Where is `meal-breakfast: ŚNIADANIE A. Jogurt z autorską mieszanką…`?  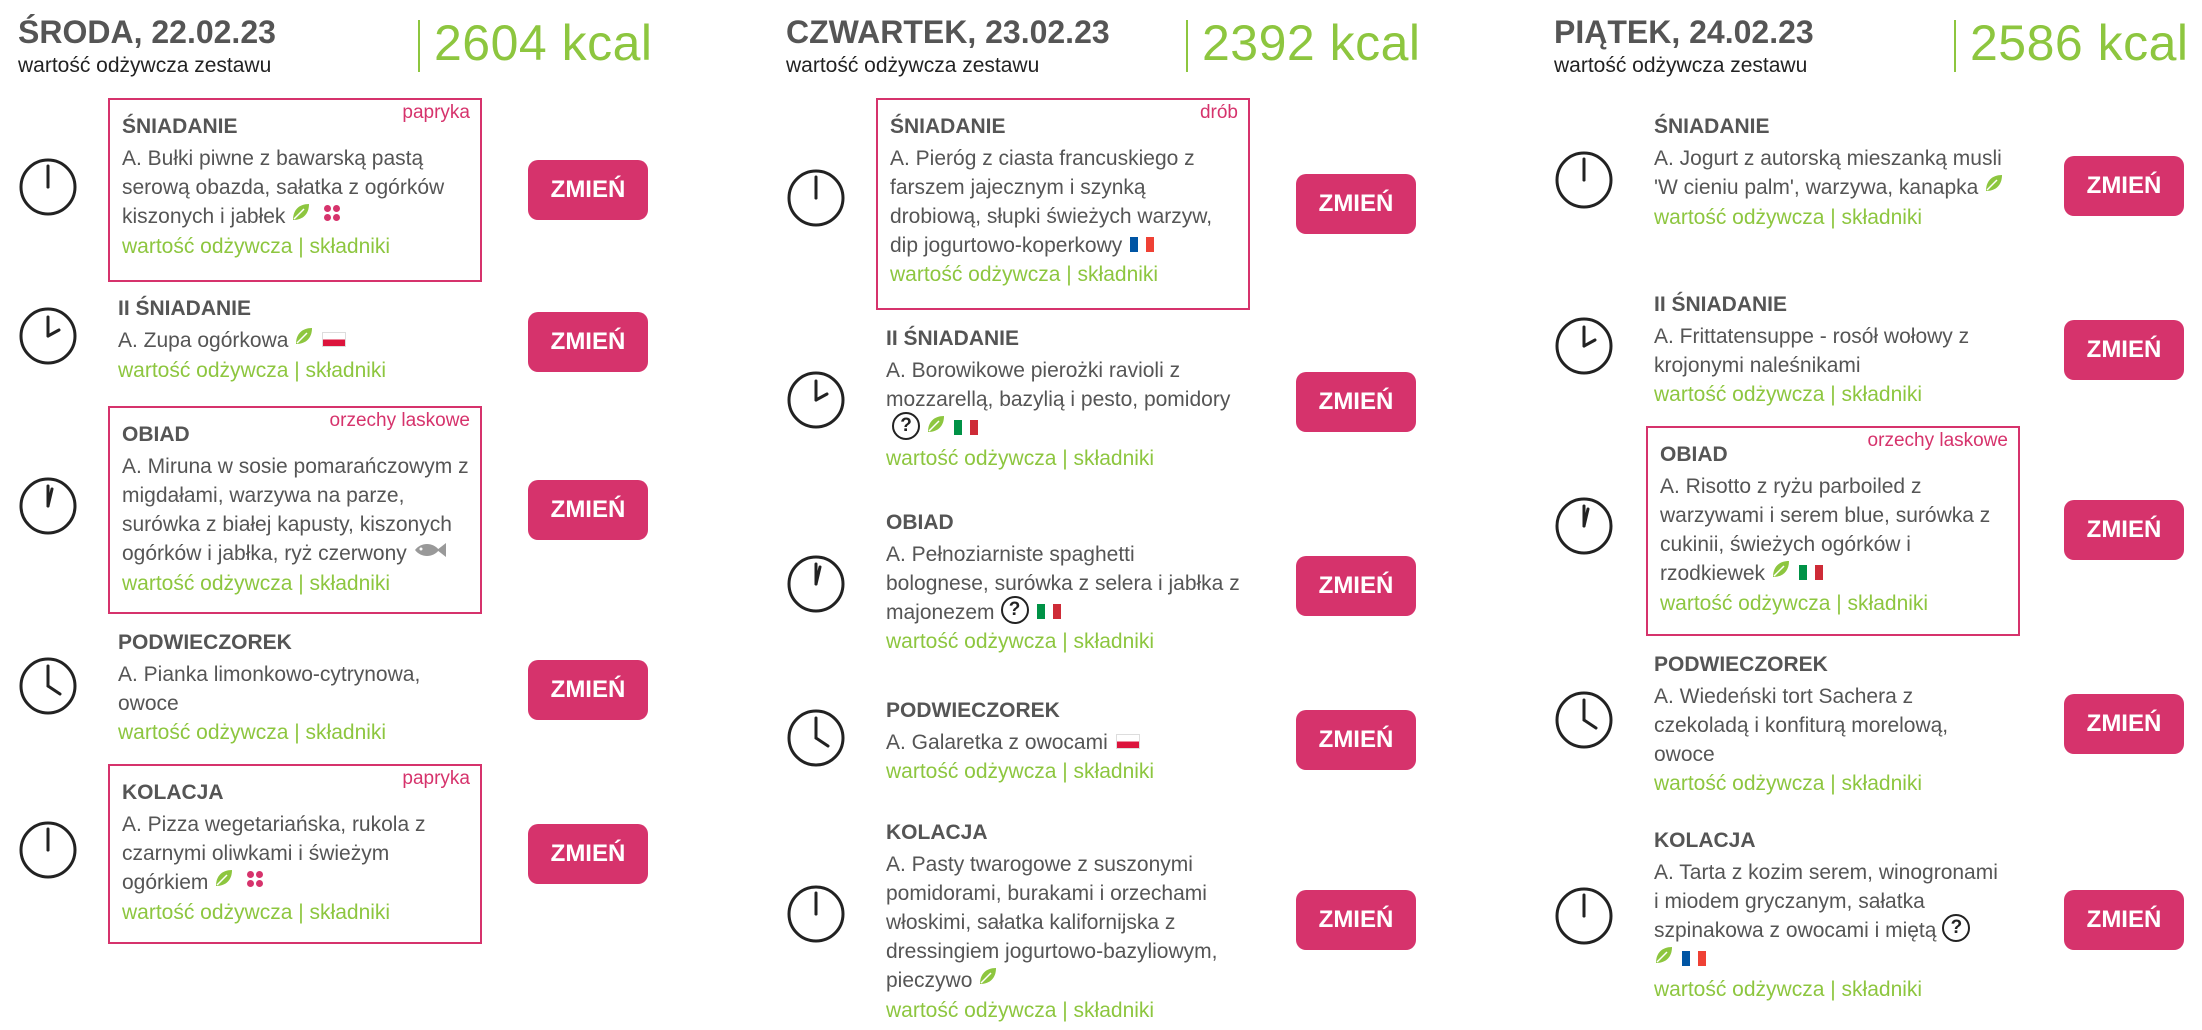
meal-breakfast: ŚNIADANIE A. Jogurt z autorską mieszanką… is located at coordinates (1869, 191).